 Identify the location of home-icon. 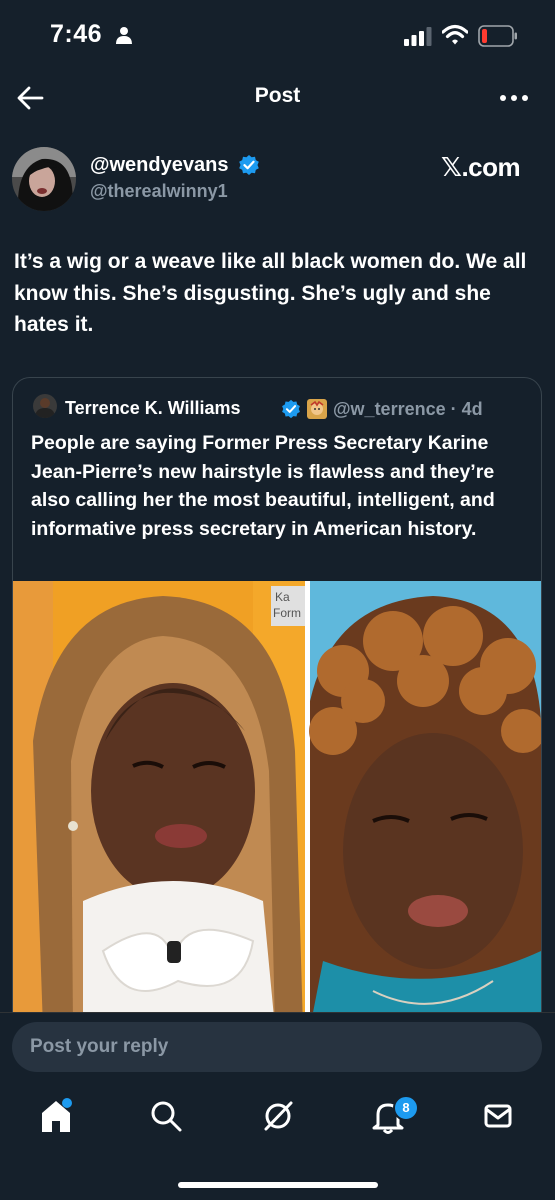
(57, 1115).